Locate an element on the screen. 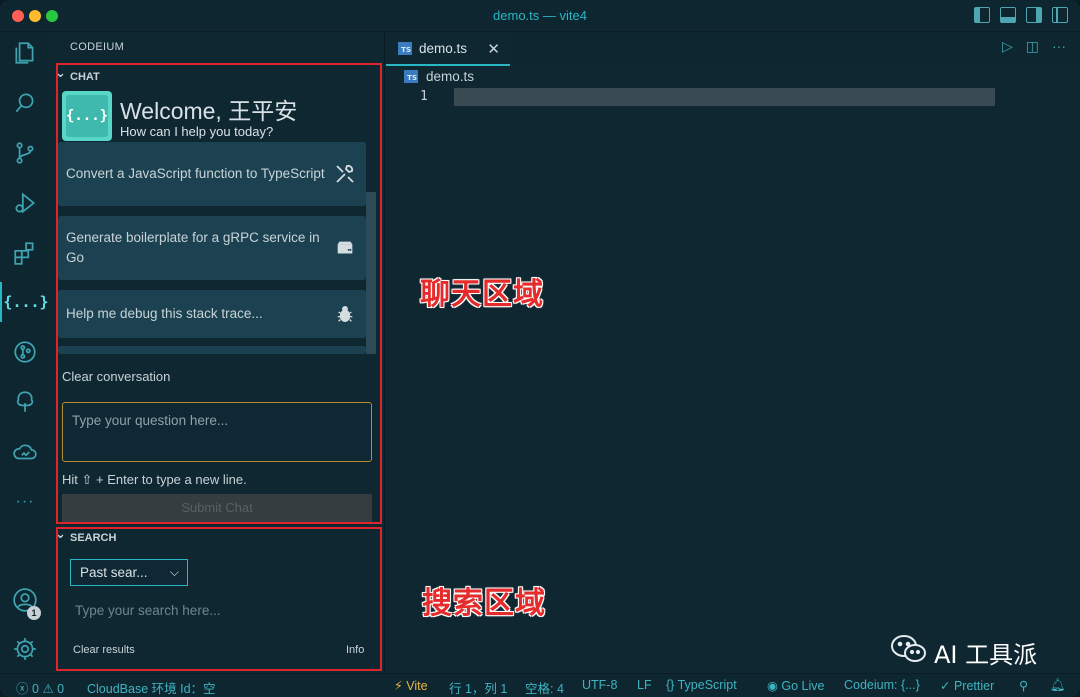 This screenshot has width=1080, height=697. codeium-status: Codeium: {...} is located at coordinates (882, 685).